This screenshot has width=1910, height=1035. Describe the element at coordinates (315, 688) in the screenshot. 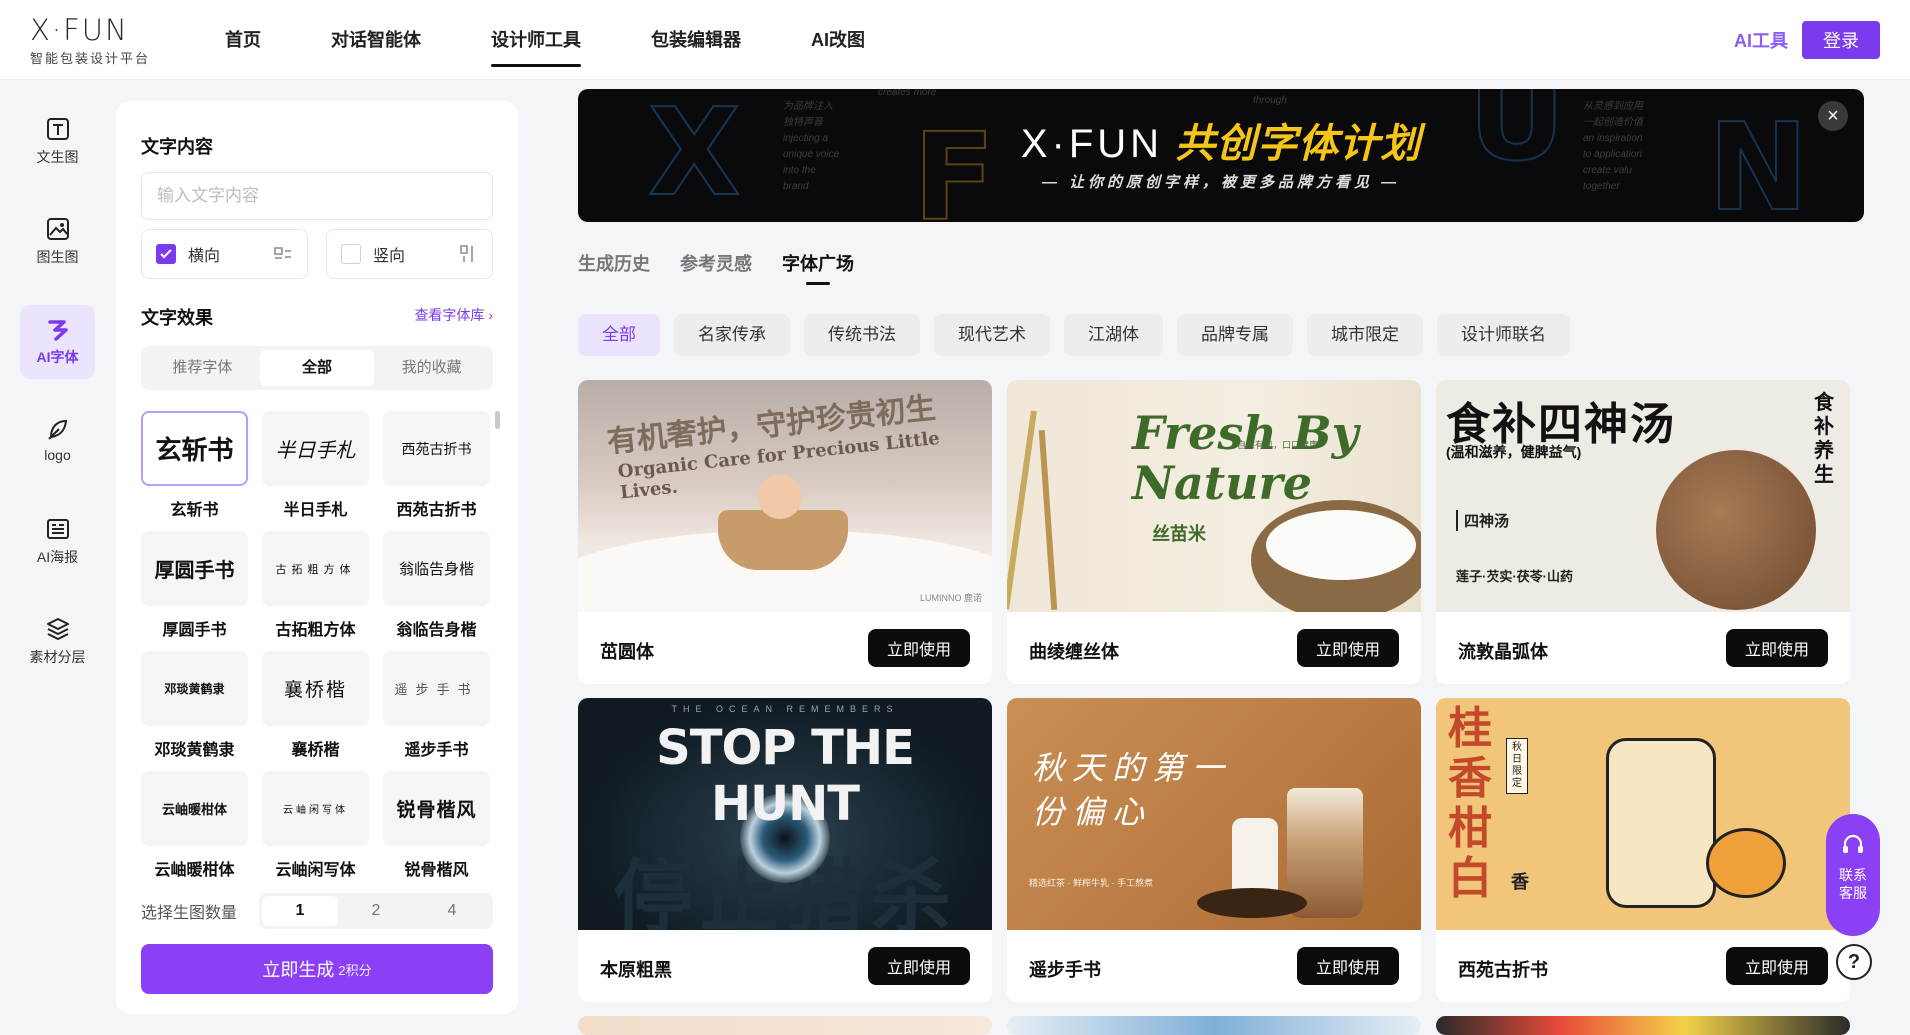

I see `font-sample: 襄桥楷` at that location.